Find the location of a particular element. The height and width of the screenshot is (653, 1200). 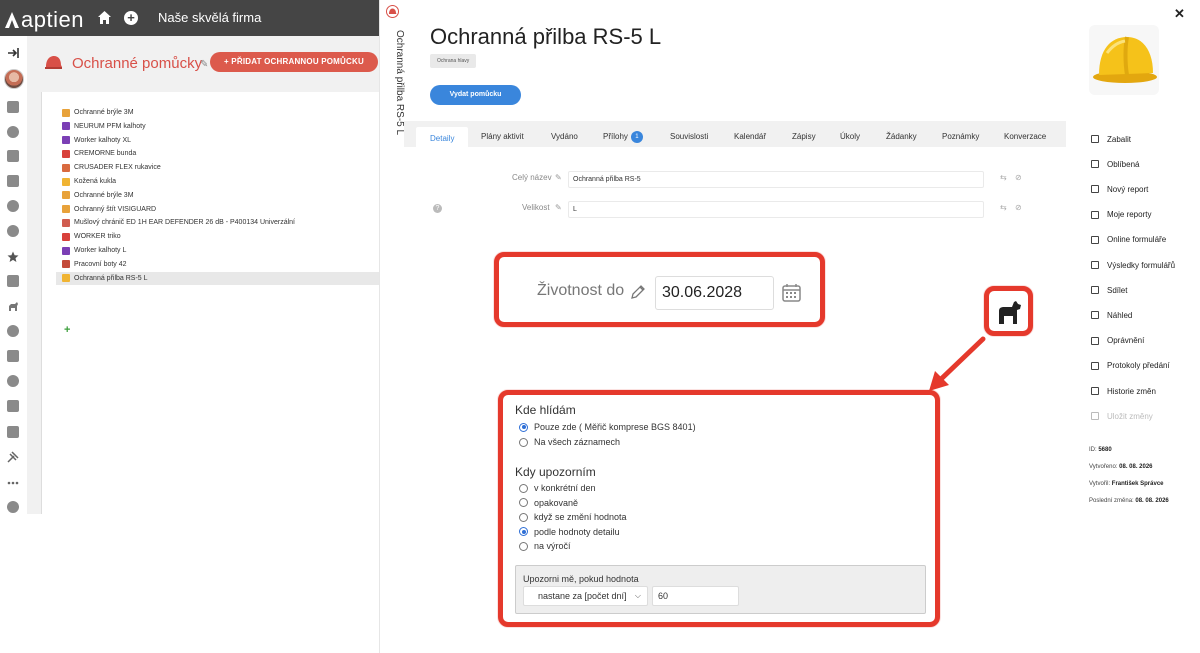

action-item: Oprávnění is located at coordinates (1117, 341).